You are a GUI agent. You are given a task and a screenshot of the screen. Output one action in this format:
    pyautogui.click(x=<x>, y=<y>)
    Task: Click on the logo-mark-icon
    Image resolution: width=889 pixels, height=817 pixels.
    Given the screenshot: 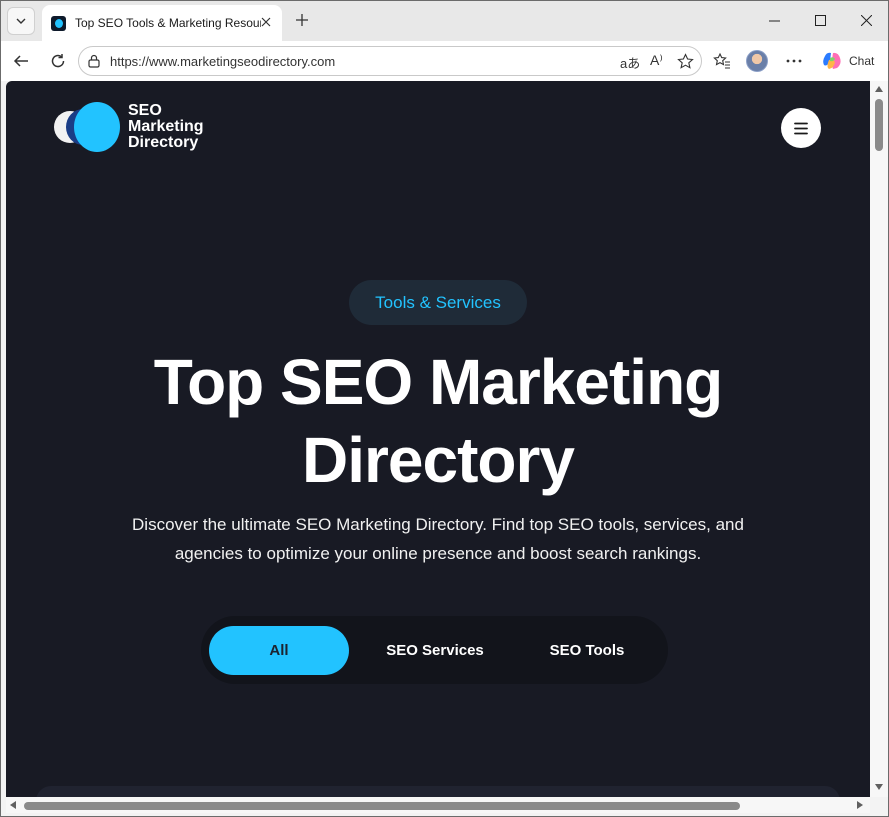 What is the action you would take?
    pyautogui.click(x=88, y=127)
    